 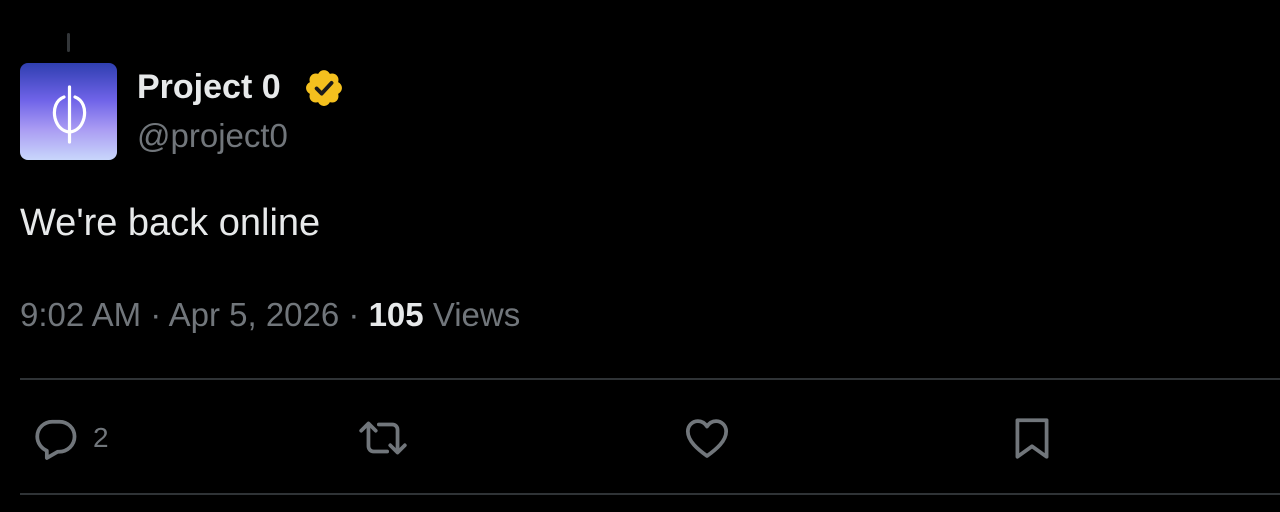 What do you see at coordinates (254, 314) in the screenshot?
I see `tweet-date: Apr 5, 2026` at bounding box center [254, 314].